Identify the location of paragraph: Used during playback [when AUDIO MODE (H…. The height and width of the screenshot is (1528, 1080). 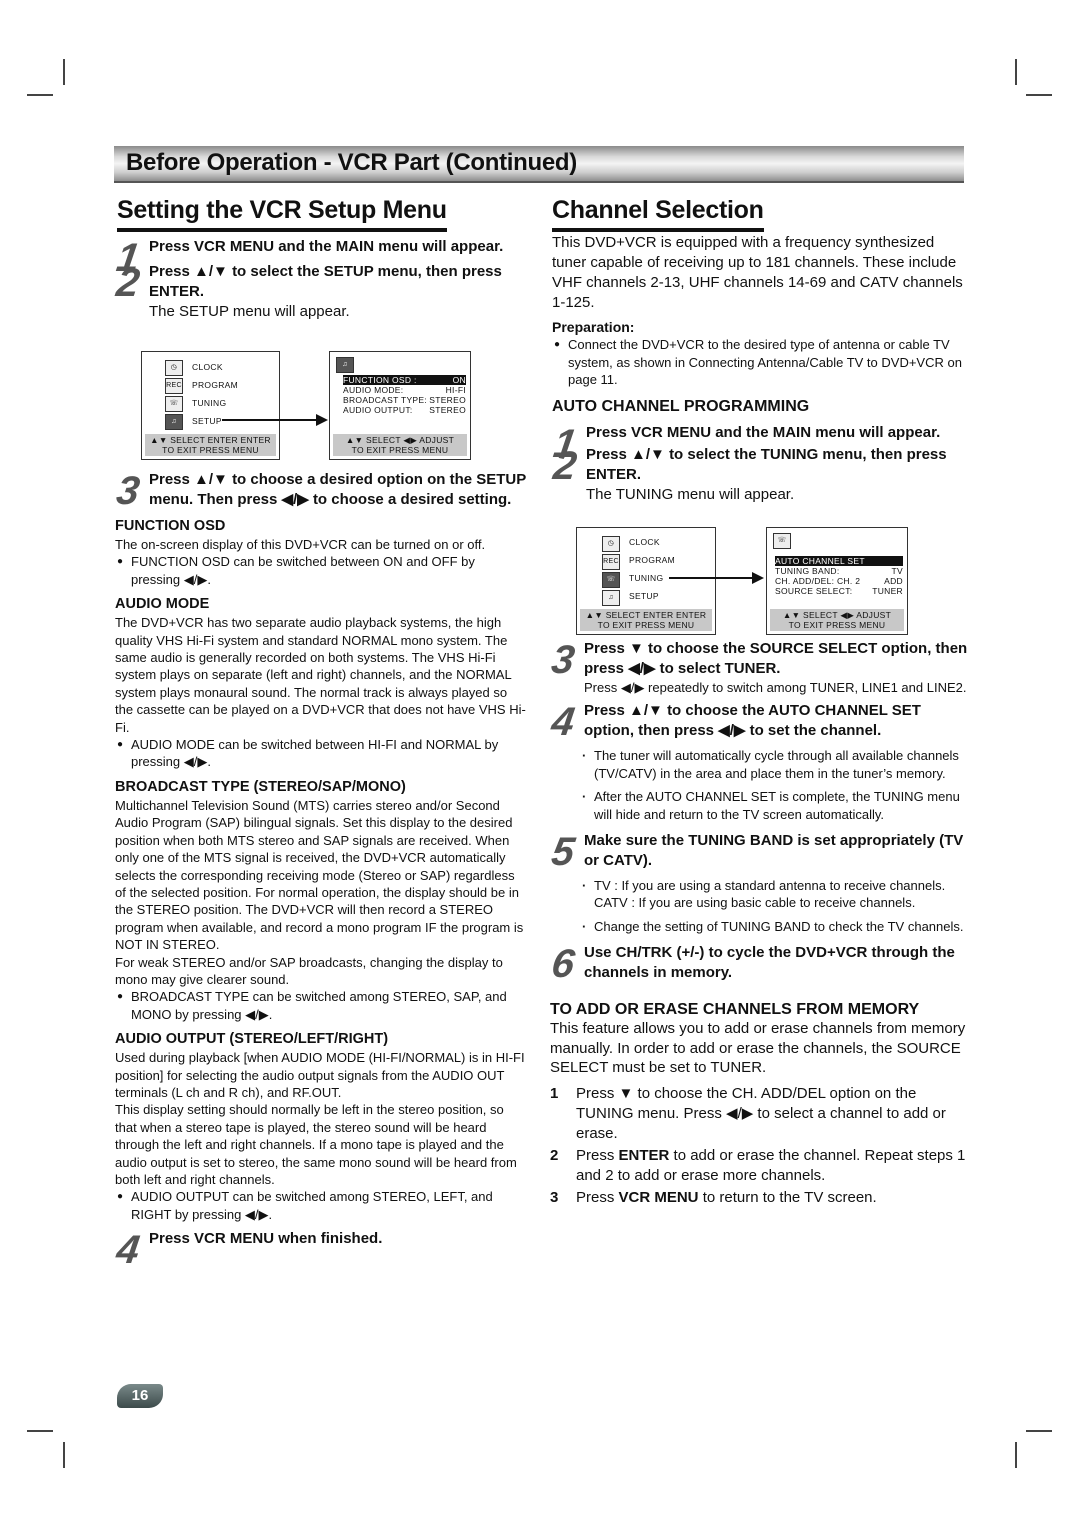
(320, 1075).